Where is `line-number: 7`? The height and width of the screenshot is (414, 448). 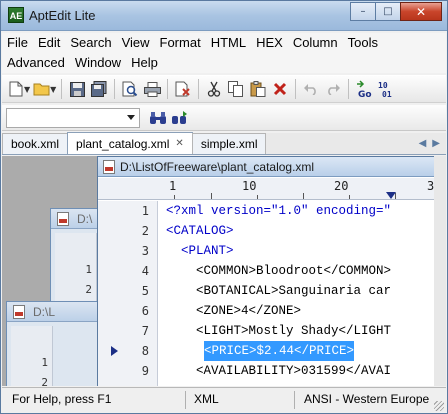 line-number: 7 is located at coordinates (145, 331).